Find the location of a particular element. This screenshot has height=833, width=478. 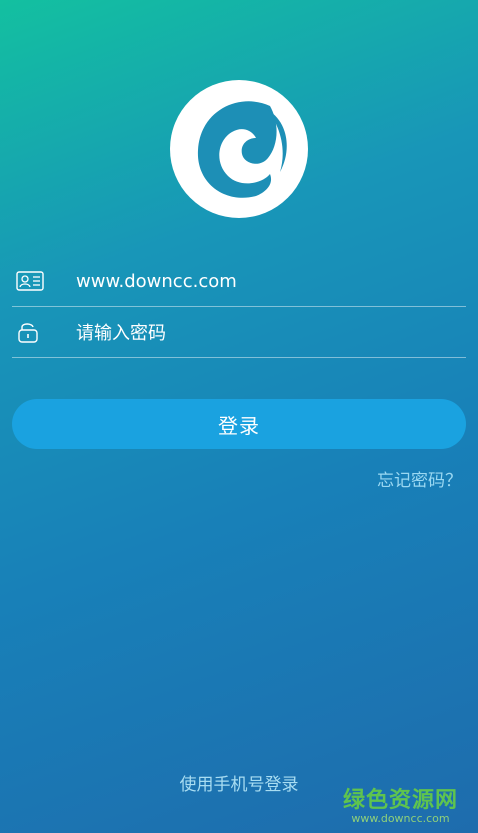

account-field: www.downcc.com is located at coordinates (239, 281).